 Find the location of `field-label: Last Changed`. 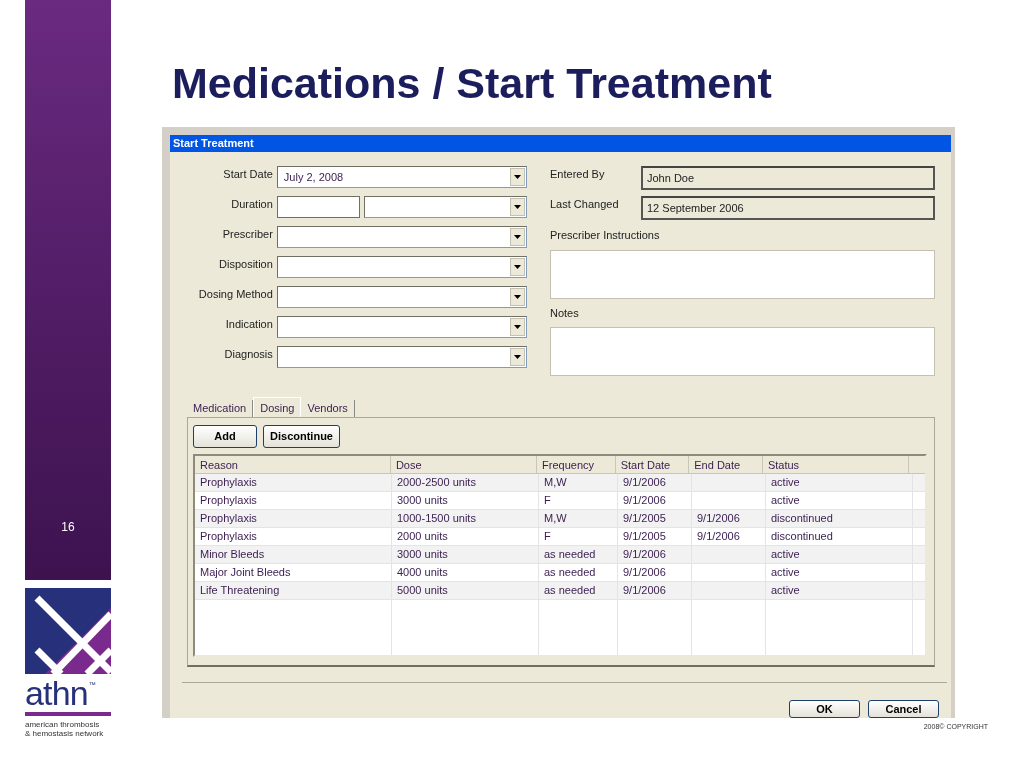

field-label: Last Changed is located at coordinates (585, 204).